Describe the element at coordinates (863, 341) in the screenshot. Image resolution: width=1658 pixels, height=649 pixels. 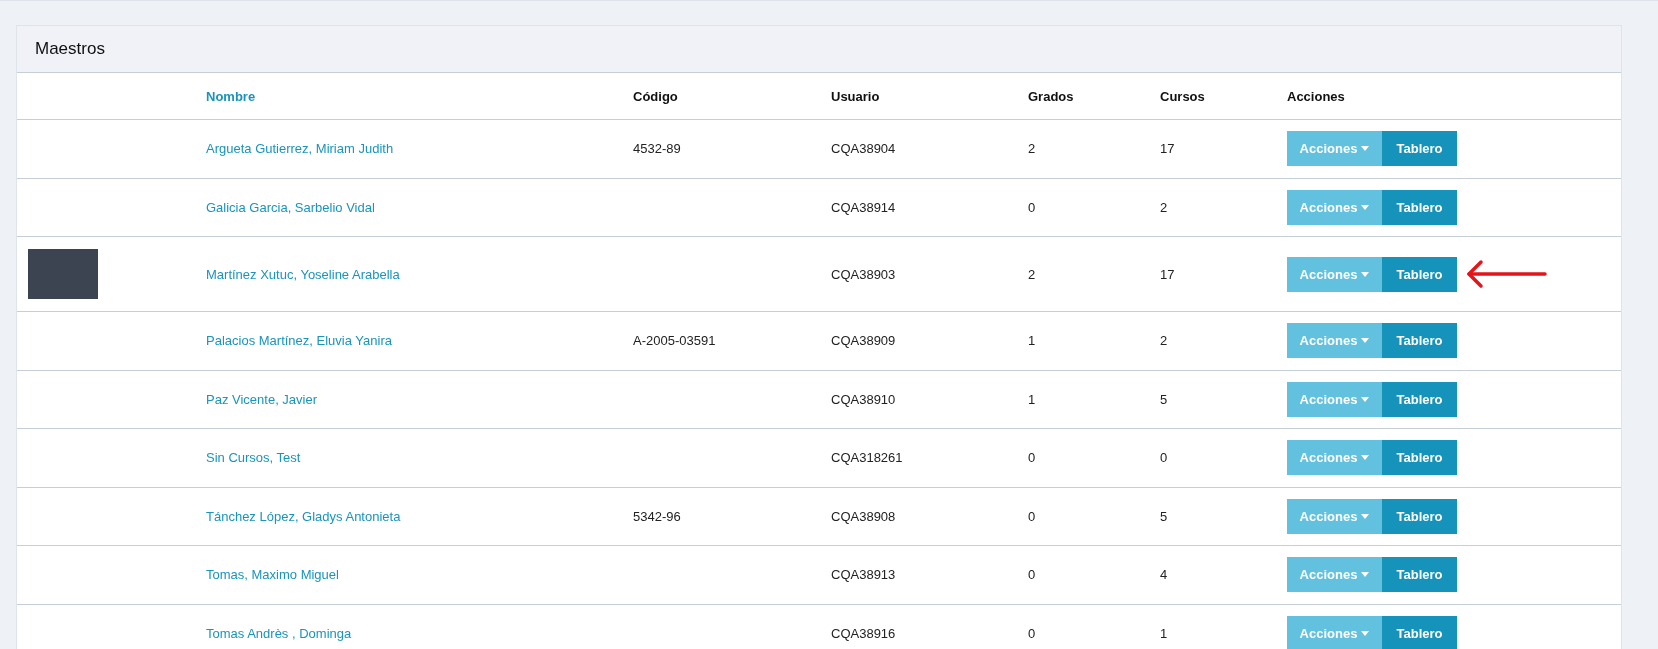
I see `username-cell: CQA38909` at that location.